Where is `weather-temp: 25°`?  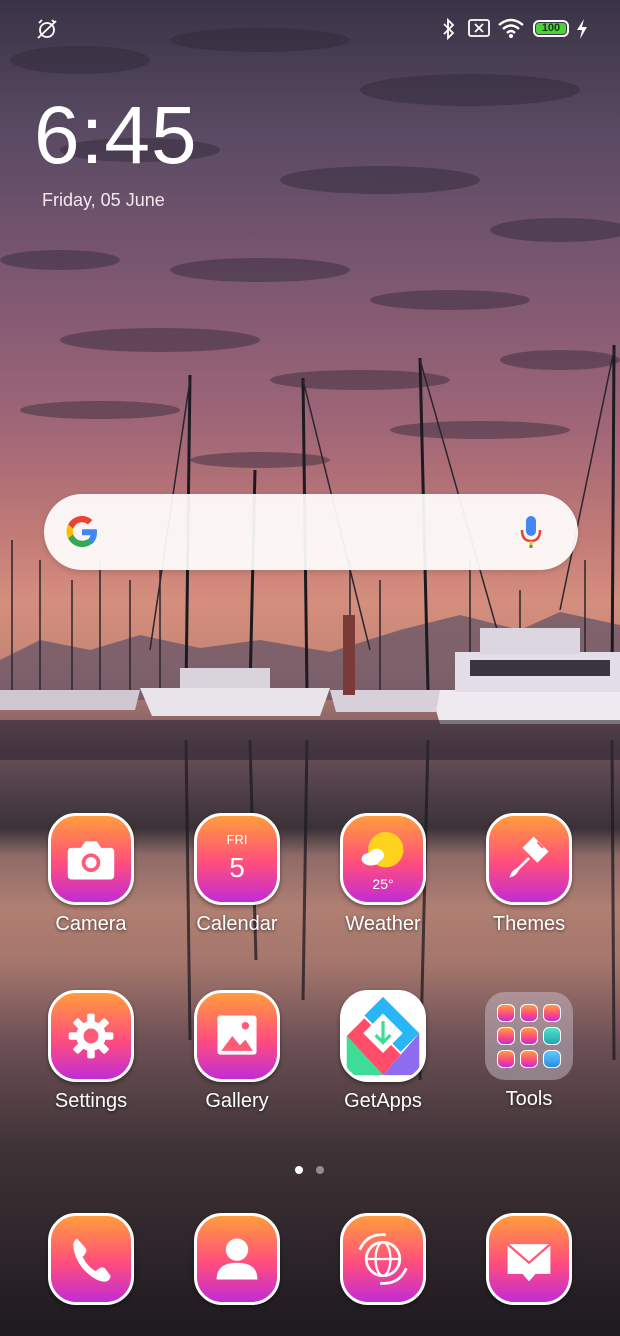
weather-temp: 25° is located at coordinates (383, 884).